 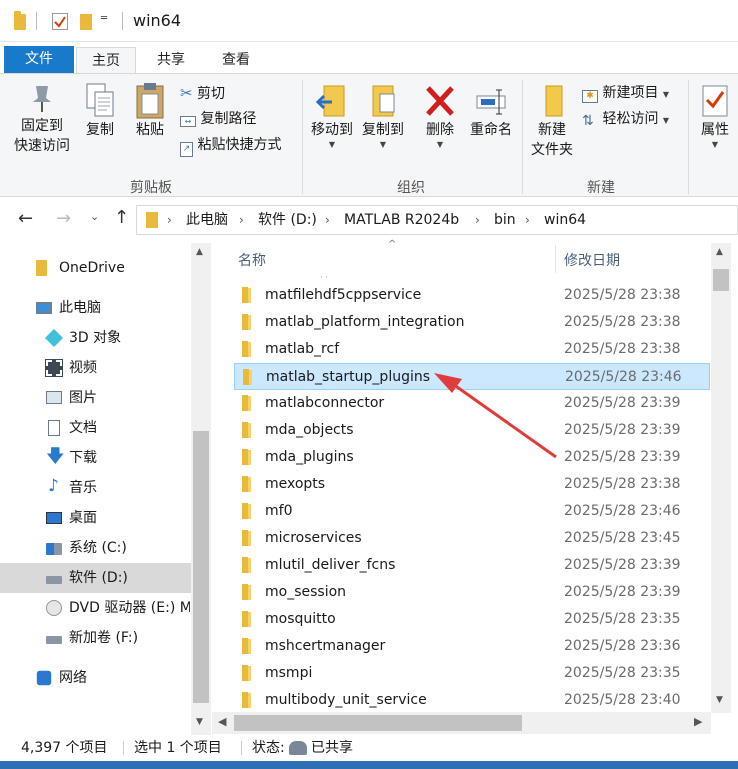 What do you see at coordinates (152, 220) in the screenshot?
I see `address-folder-icon` at bounding box center [152, 220].